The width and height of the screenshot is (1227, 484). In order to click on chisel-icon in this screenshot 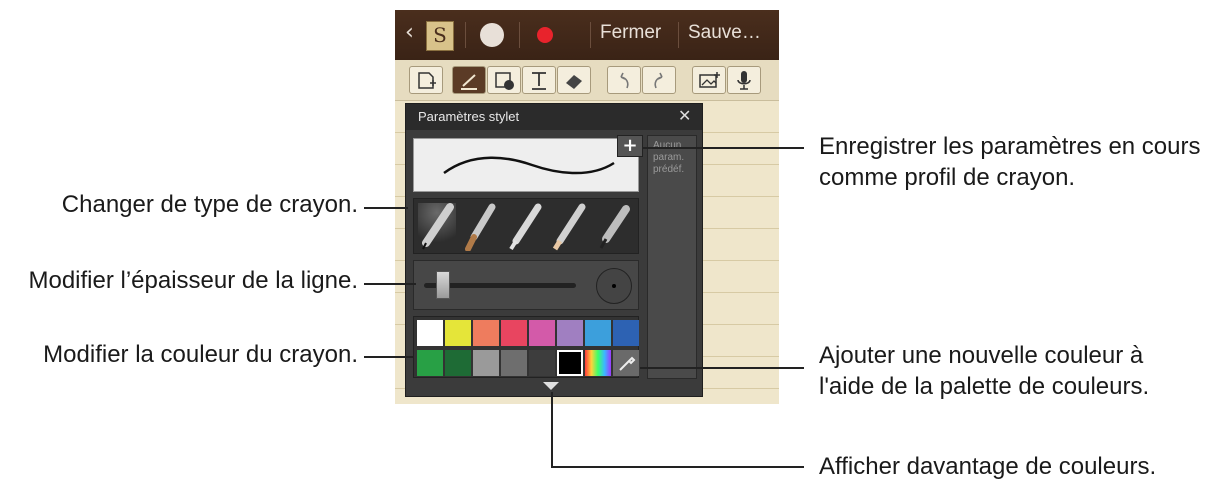, I will do `click(569, 227)`.